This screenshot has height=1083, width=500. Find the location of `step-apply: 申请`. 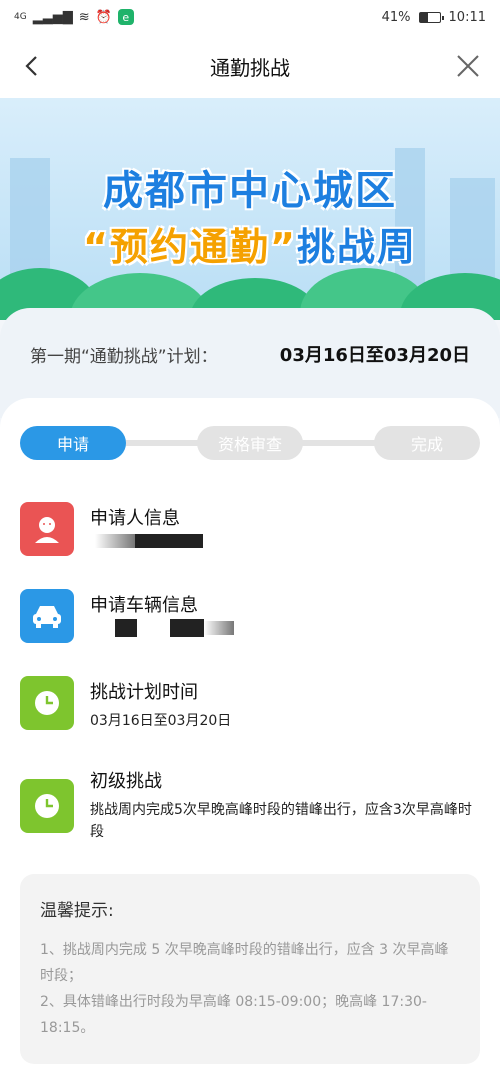

step-apply: 申请 is located at coordinates (73, 443).